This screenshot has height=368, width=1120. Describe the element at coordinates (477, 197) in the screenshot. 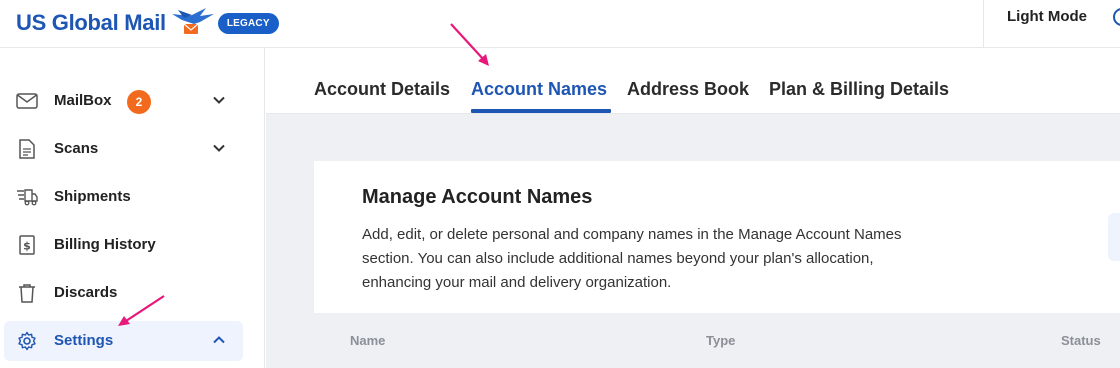

I see `section-title: Manage Account Names` at that location.